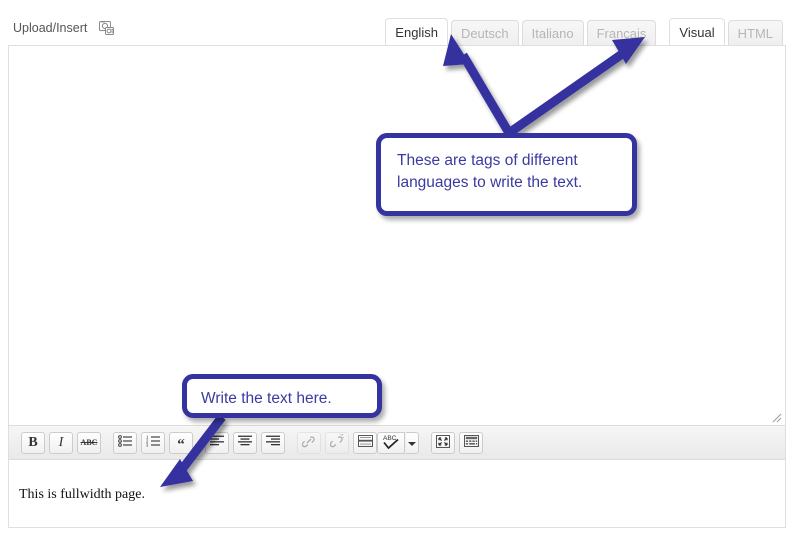 The height and width of the screenshot is (535, 795). Describe the element at coordinates (390, 438) in the screenshot. I see `svg-text: ABC` at that location.